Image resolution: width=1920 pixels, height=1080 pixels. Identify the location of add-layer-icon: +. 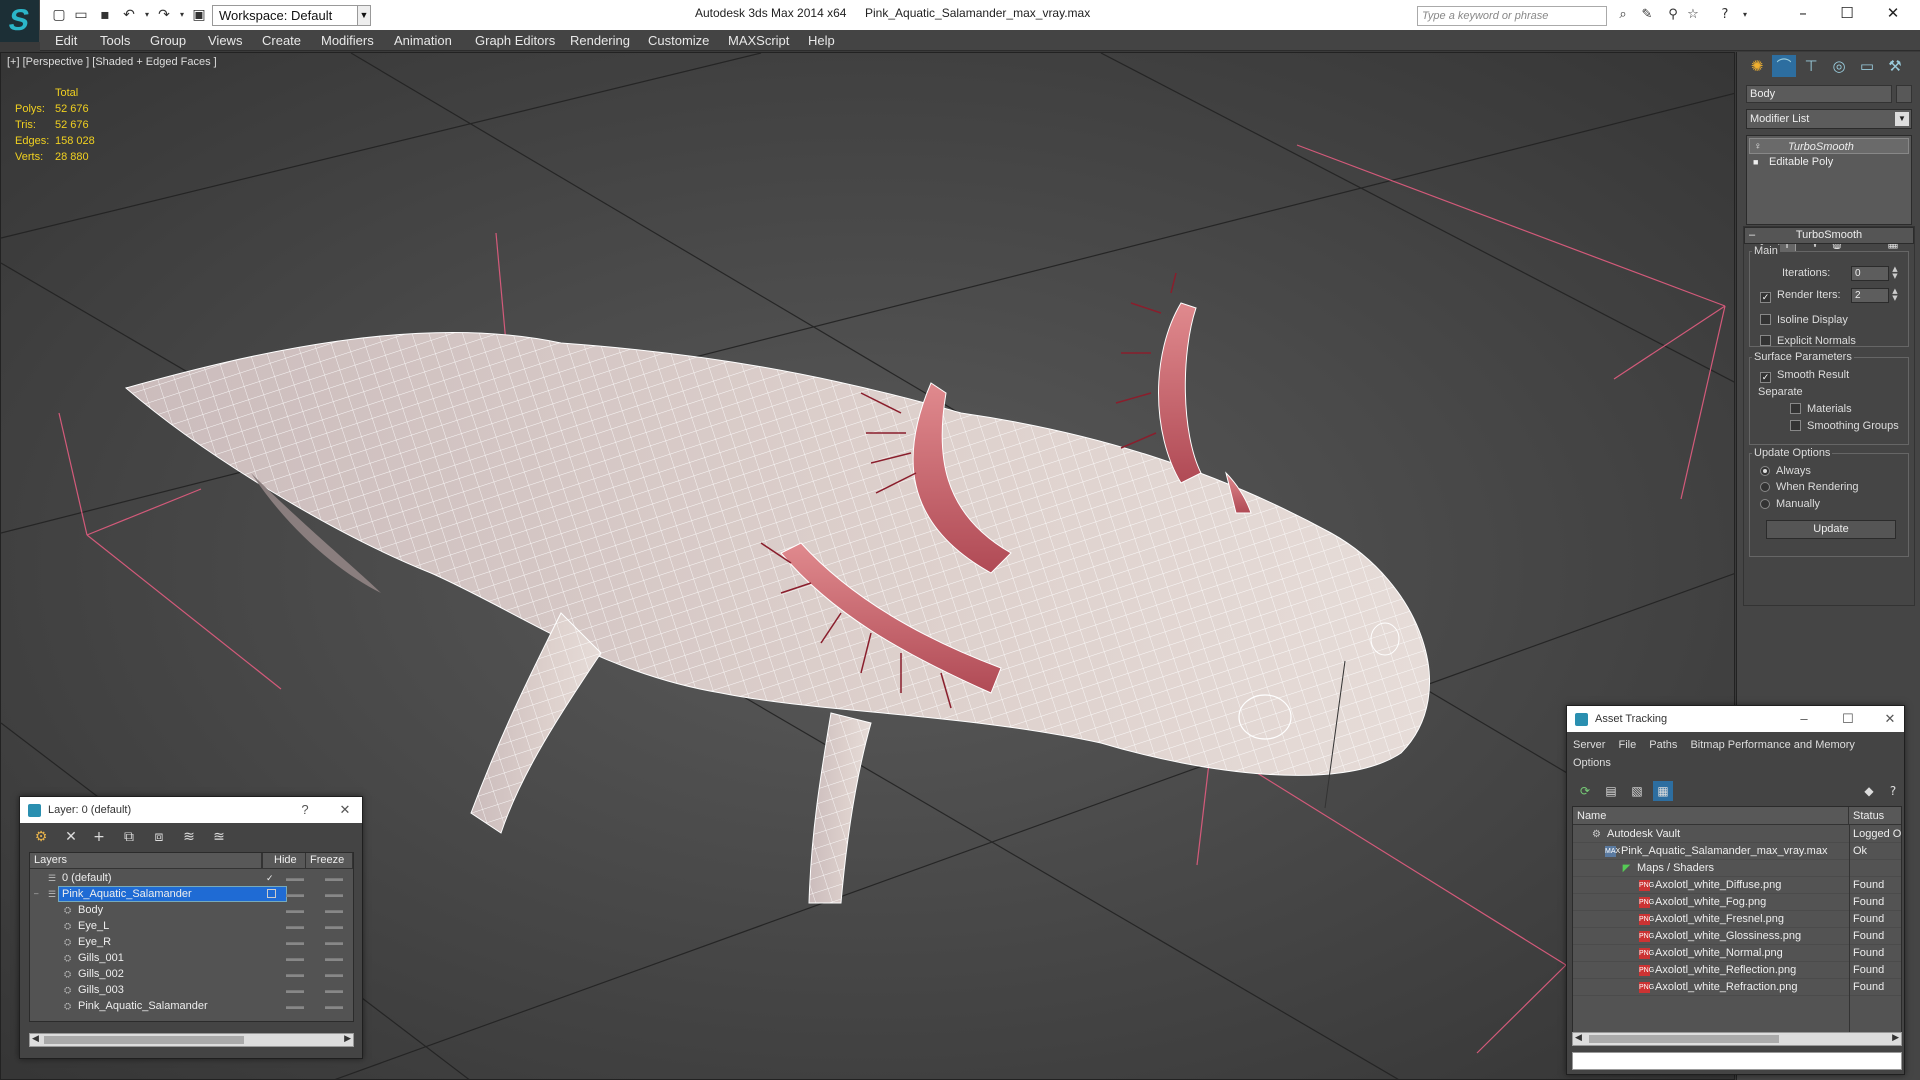
(99, 837).